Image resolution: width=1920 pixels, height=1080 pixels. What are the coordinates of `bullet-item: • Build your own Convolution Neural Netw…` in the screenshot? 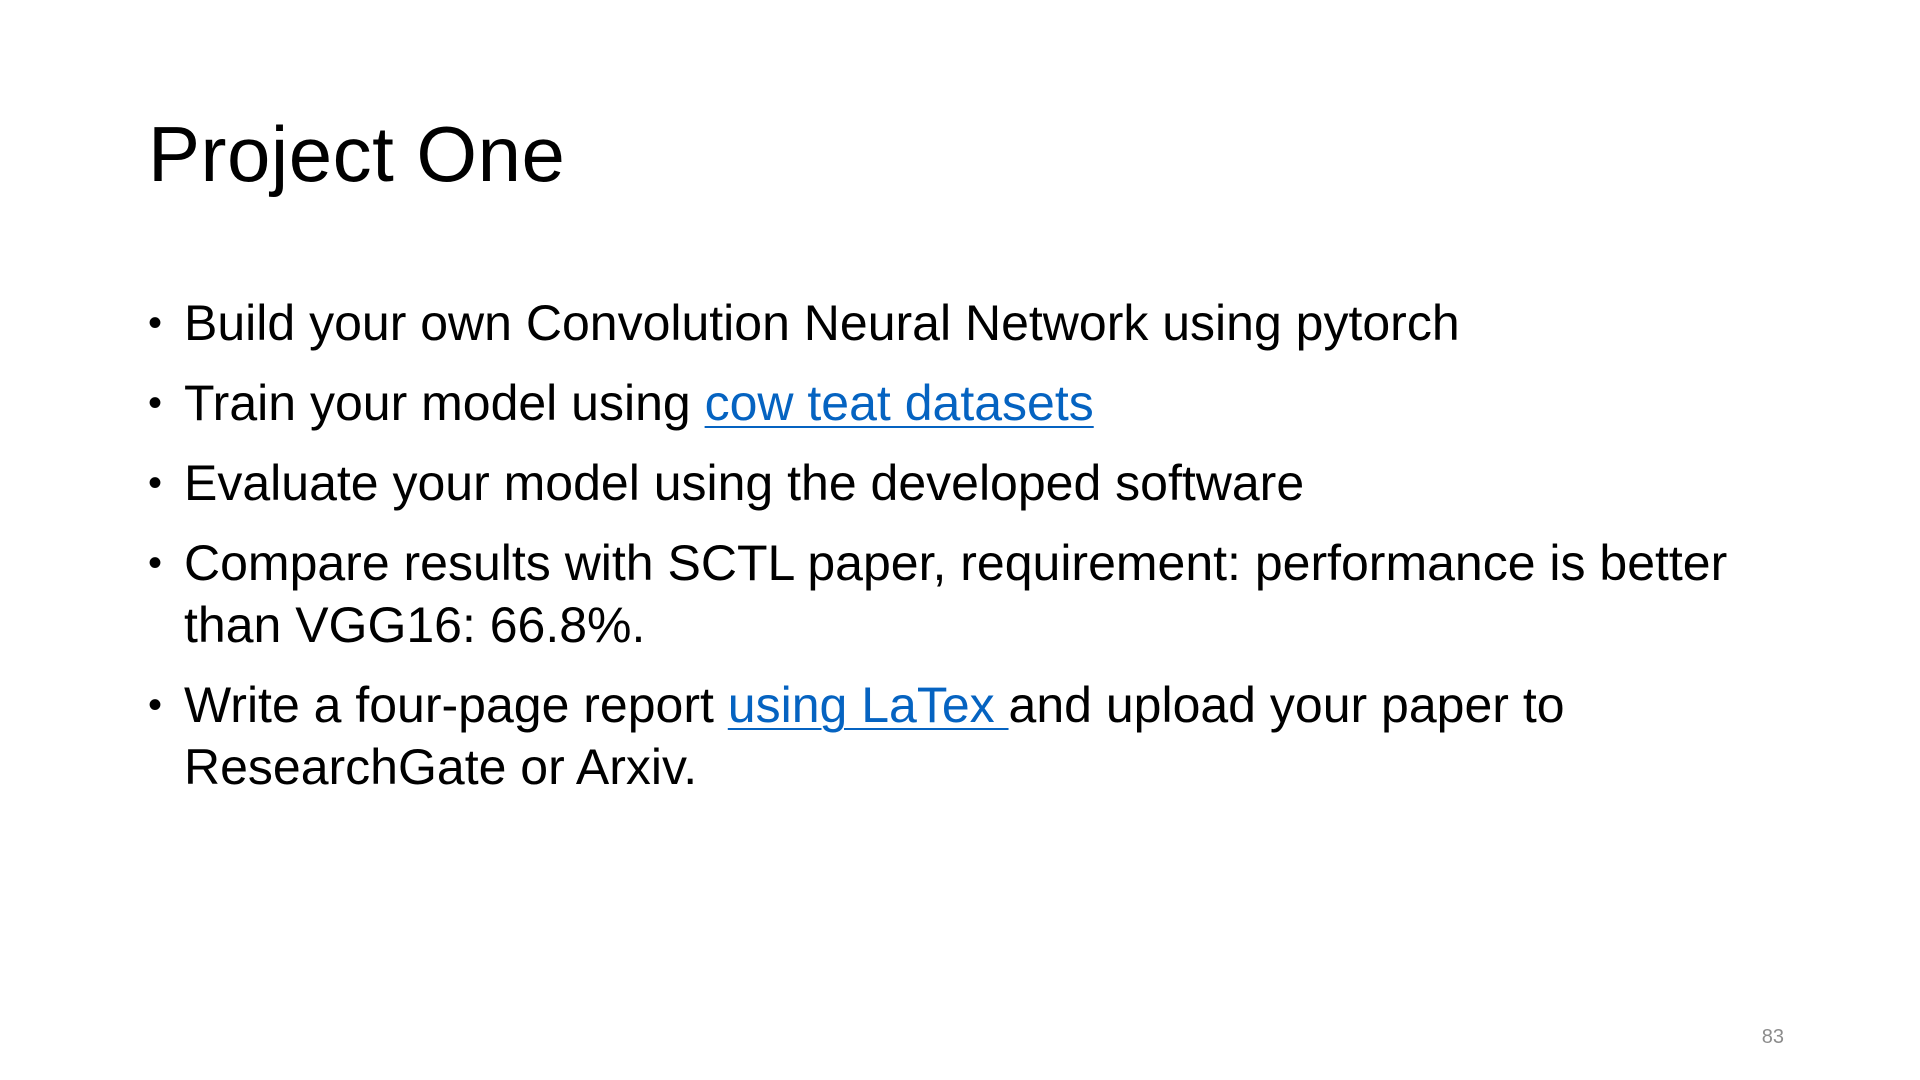 It's located at (978, 323).